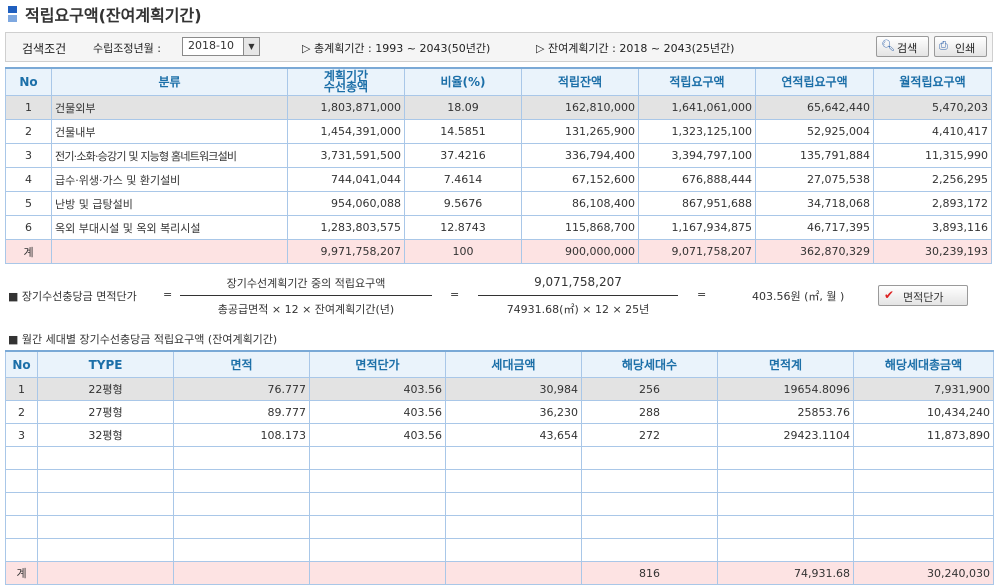  Describe the element at coordinates (635, 48) in the screenshot. I see `remaining-period-info: ▷ 잔여계획기간 : 2018 ~ 2043(25년간)` at that location.